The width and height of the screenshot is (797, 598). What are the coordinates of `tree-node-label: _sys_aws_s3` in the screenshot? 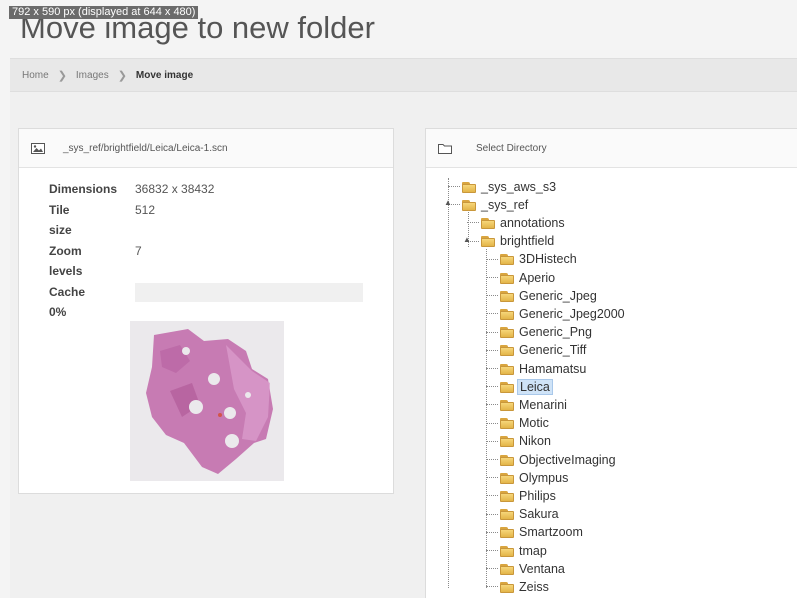 It's located at (519, 186).